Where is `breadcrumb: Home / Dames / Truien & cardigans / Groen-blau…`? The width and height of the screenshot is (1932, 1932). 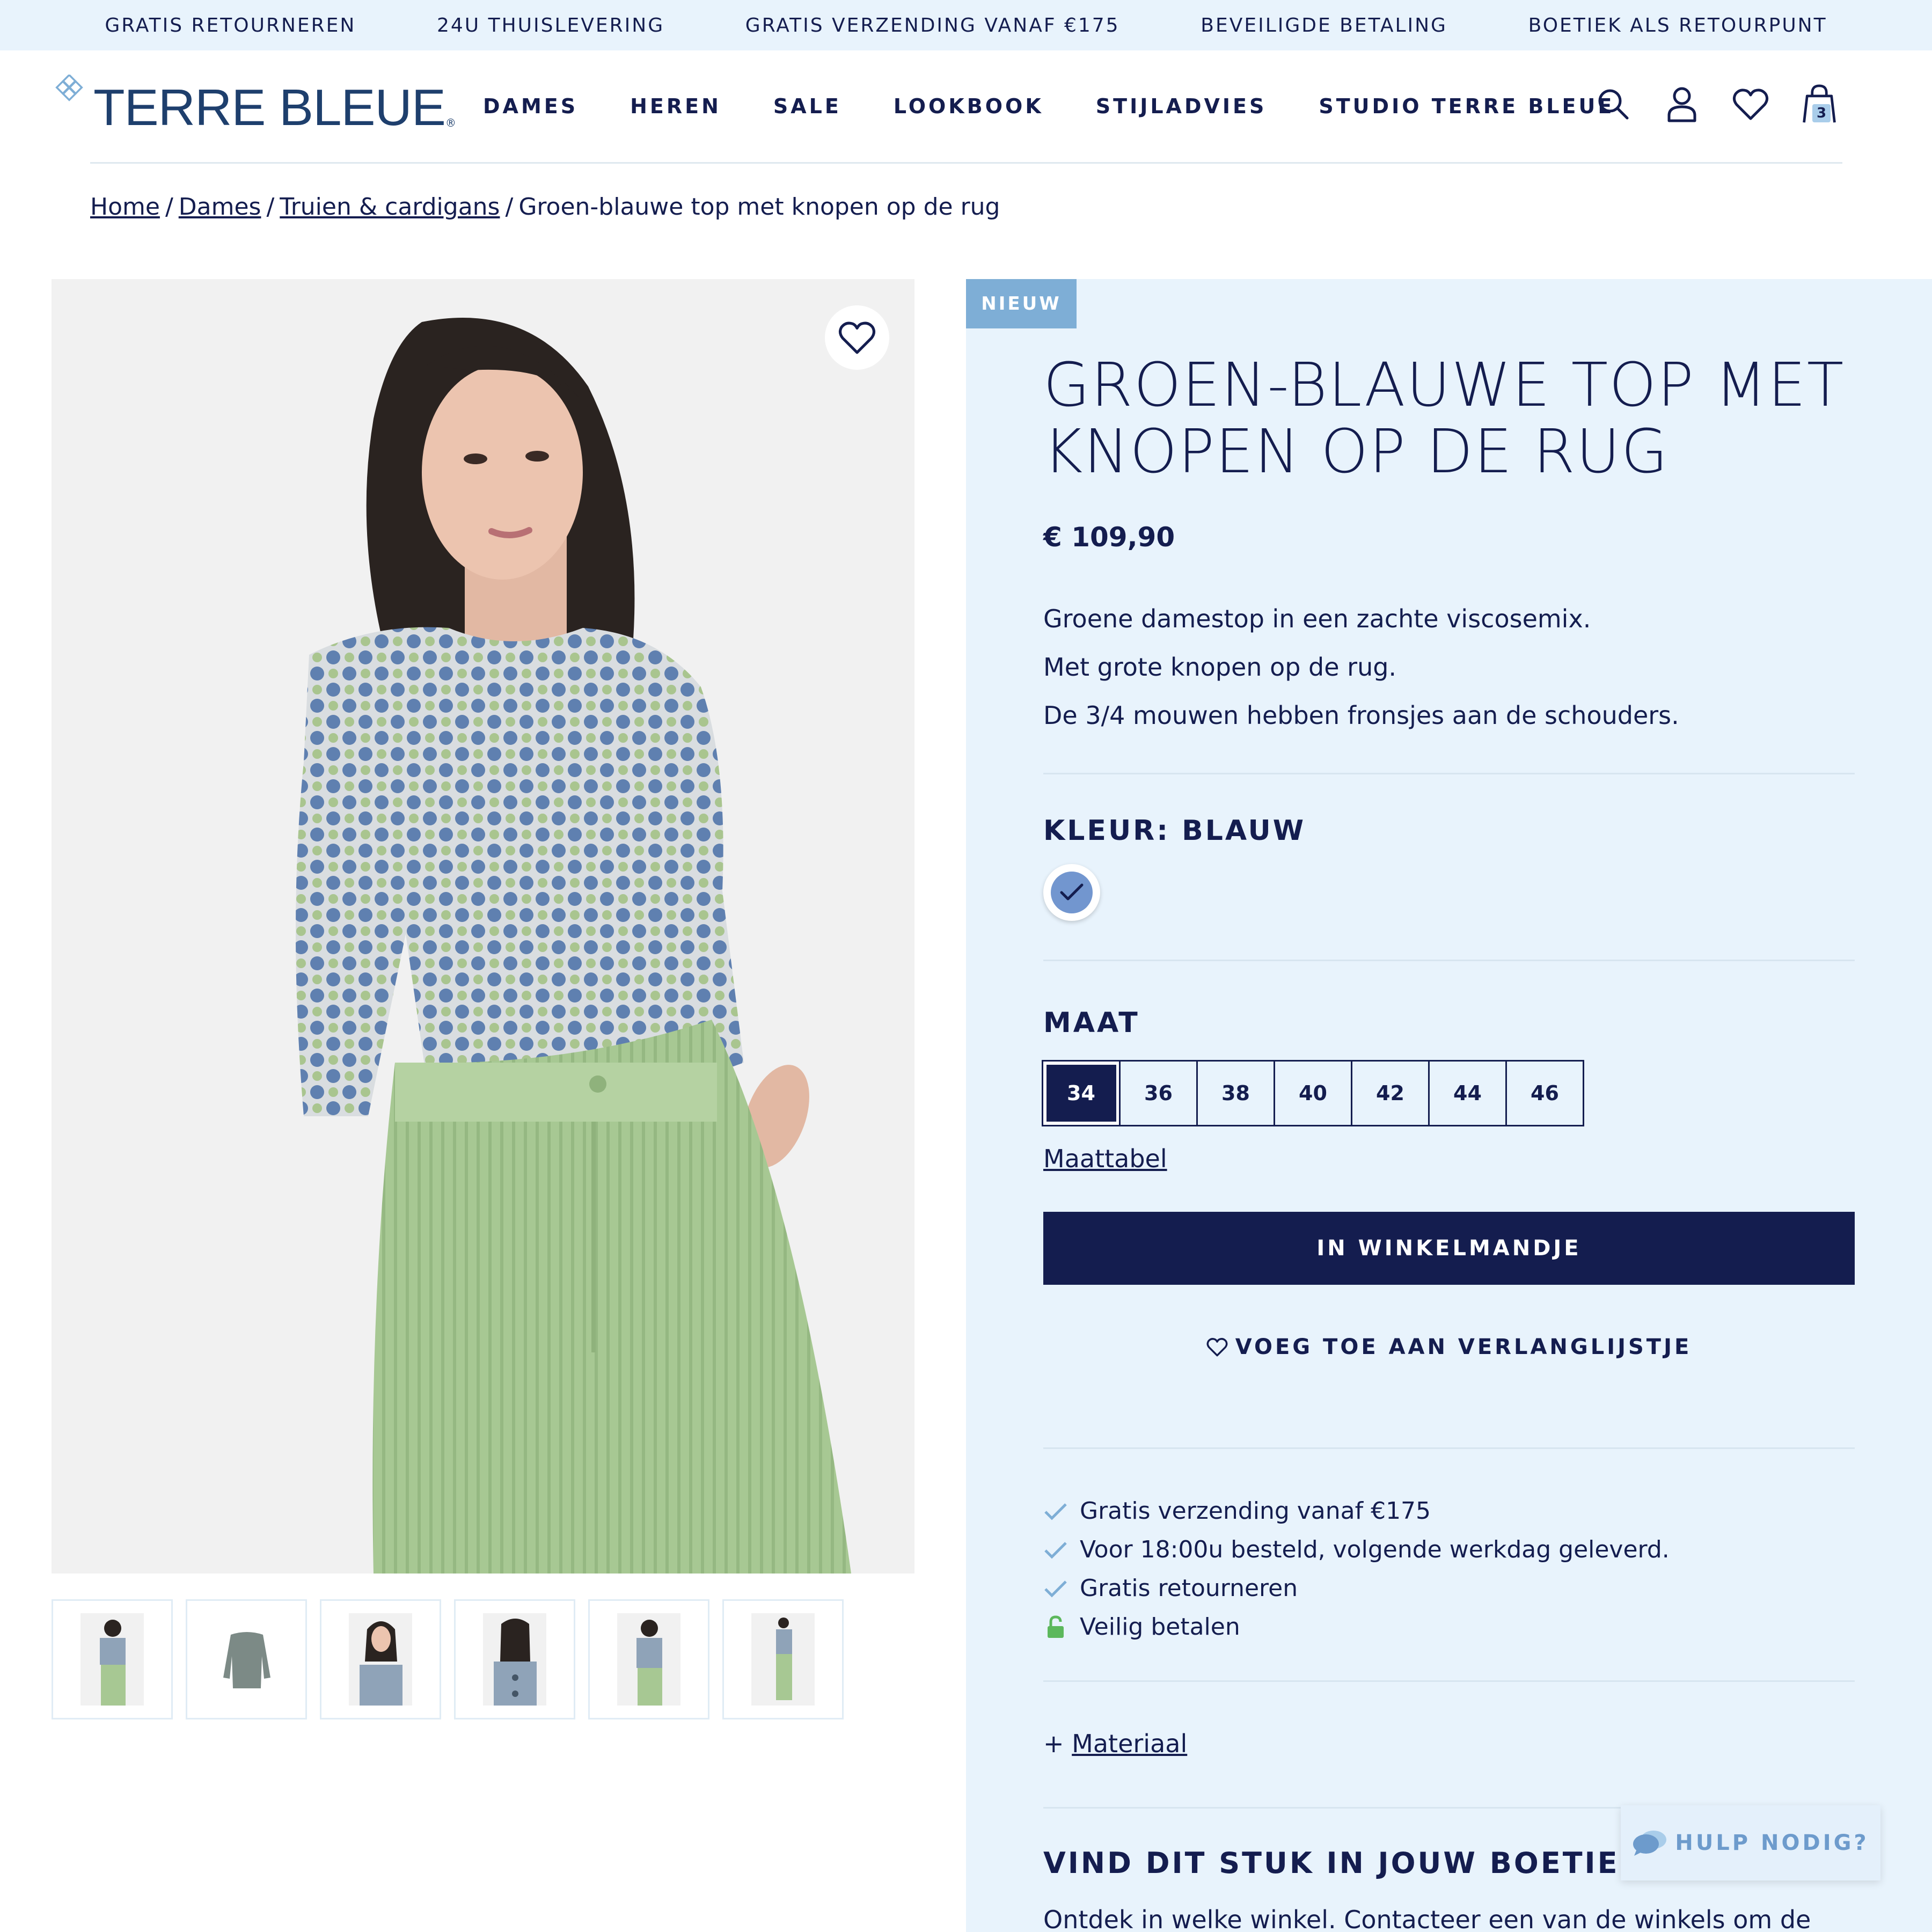
breadcrumb: Home / Dames / Truien & cardigans / Groen-blau… is located at coordinates (545, 207).